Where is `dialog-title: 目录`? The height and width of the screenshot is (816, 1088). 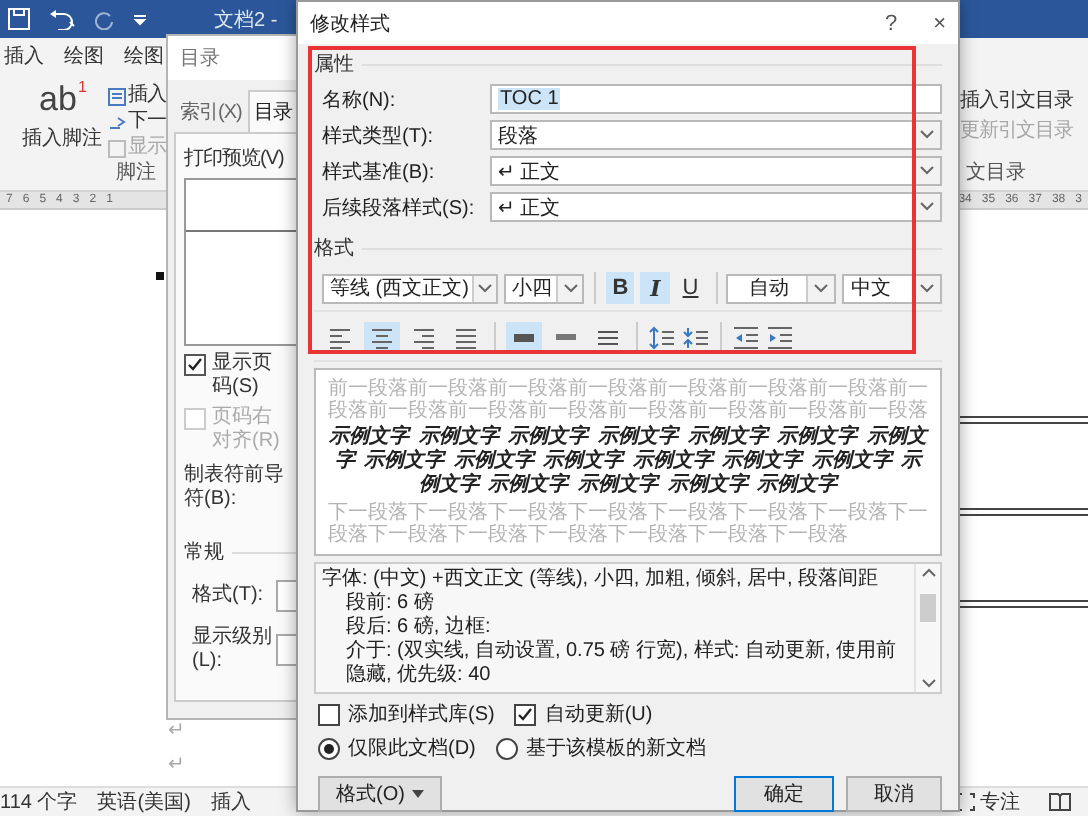 dialog-title: 目录 is located at coordinates (200, 59).